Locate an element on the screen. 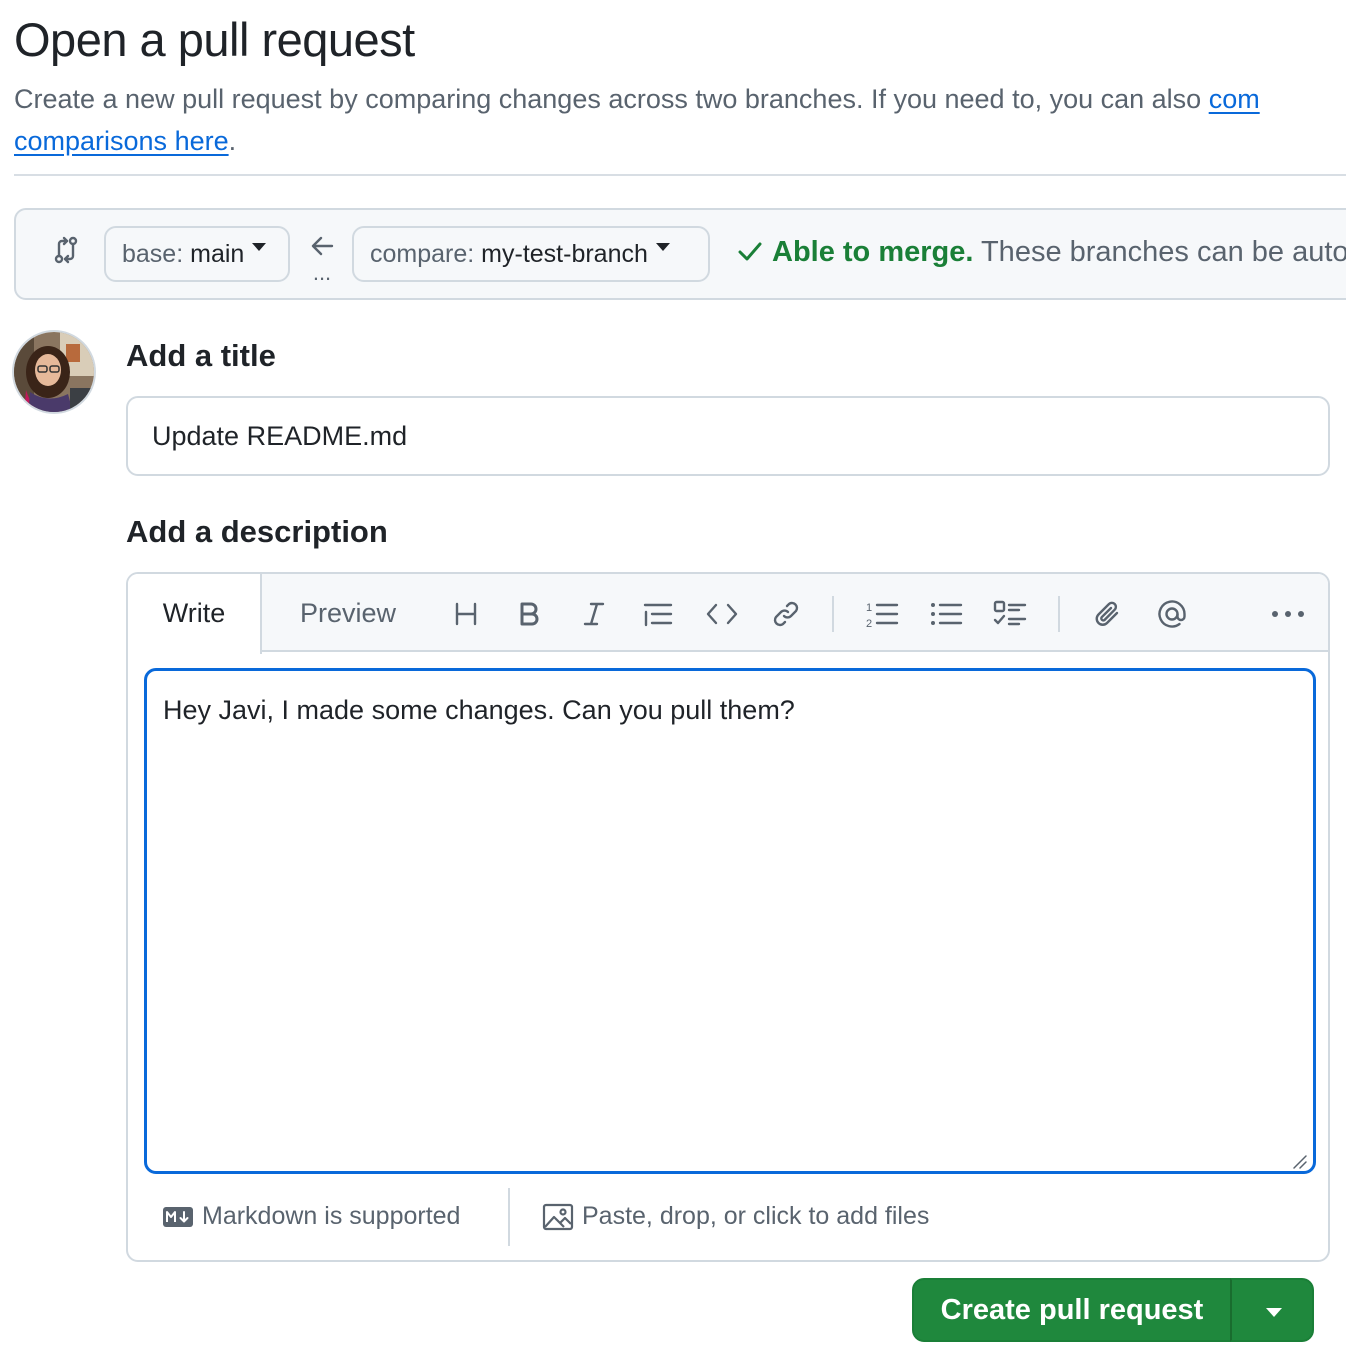  compare-branch-prefix: compare: is located at coordinates (422, 254).